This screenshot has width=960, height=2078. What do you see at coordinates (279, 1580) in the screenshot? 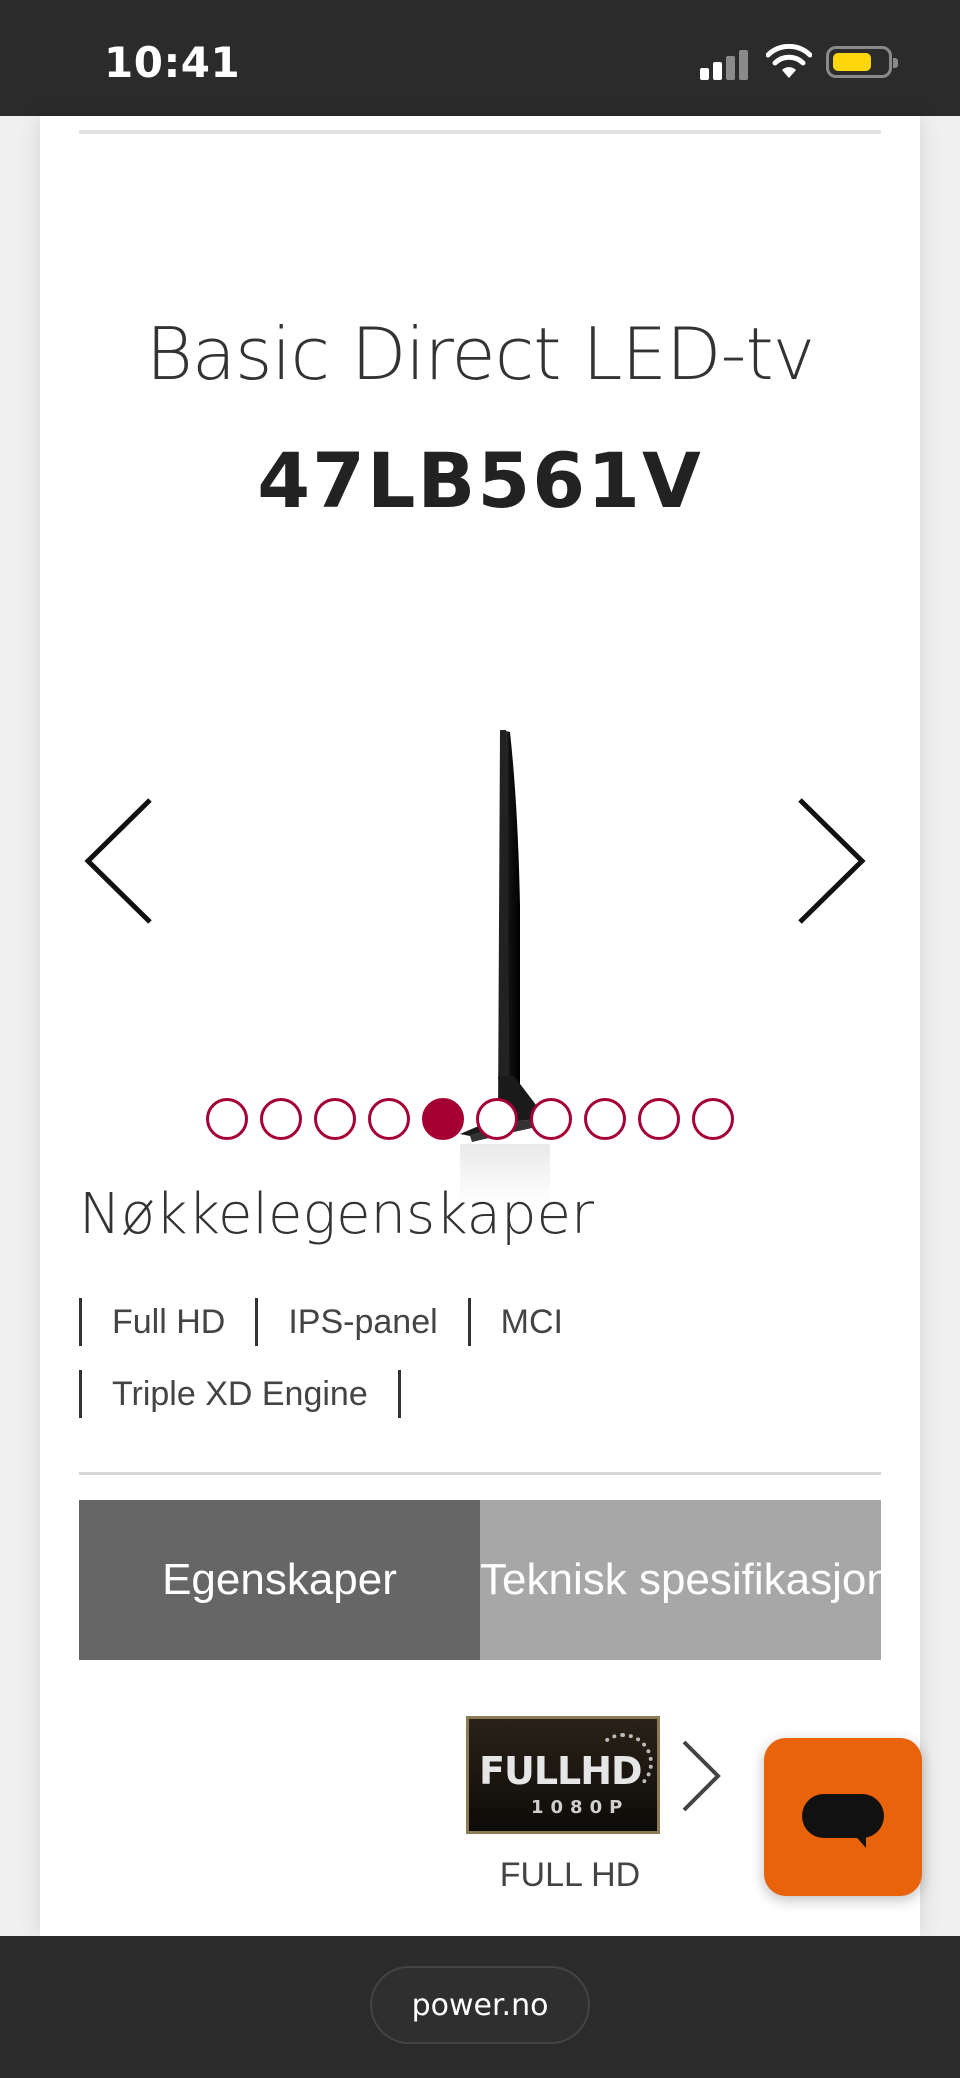
I see `tab-features: Egenskaper` at bounding box center [279, 1580].